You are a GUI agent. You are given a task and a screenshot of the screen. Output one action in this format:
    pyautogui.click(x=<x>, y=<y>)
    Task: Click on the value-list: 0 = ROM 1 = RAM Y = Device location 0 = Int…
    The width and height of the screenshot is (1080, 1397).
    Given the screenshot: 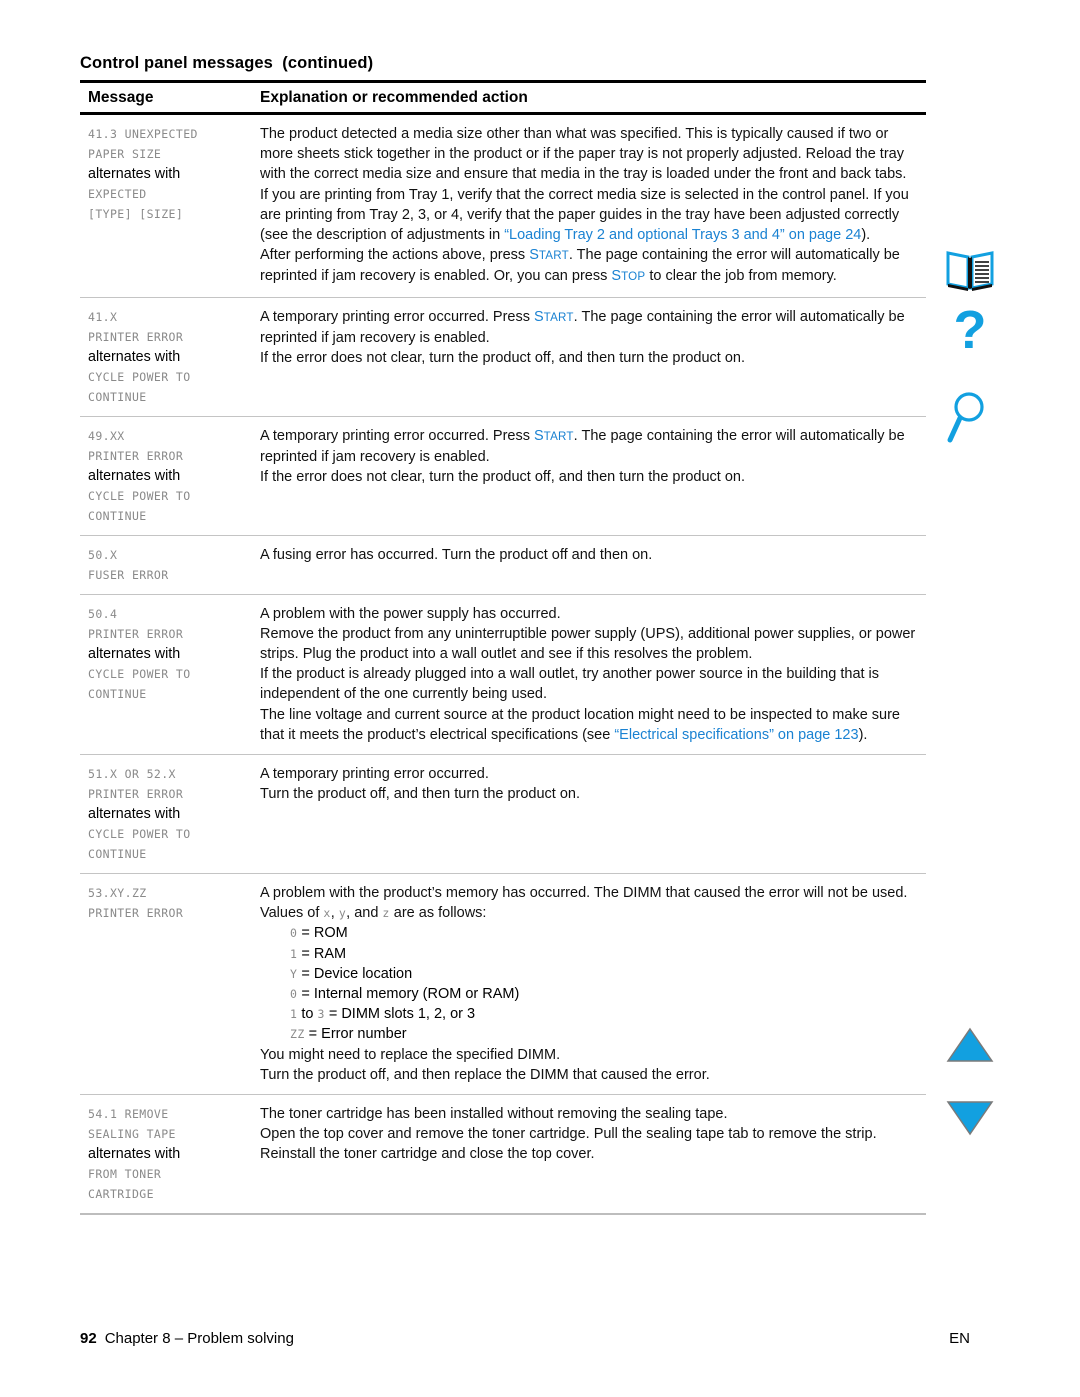 What is the action you would take?
    pyautogui.click(x=592, y=983)
    